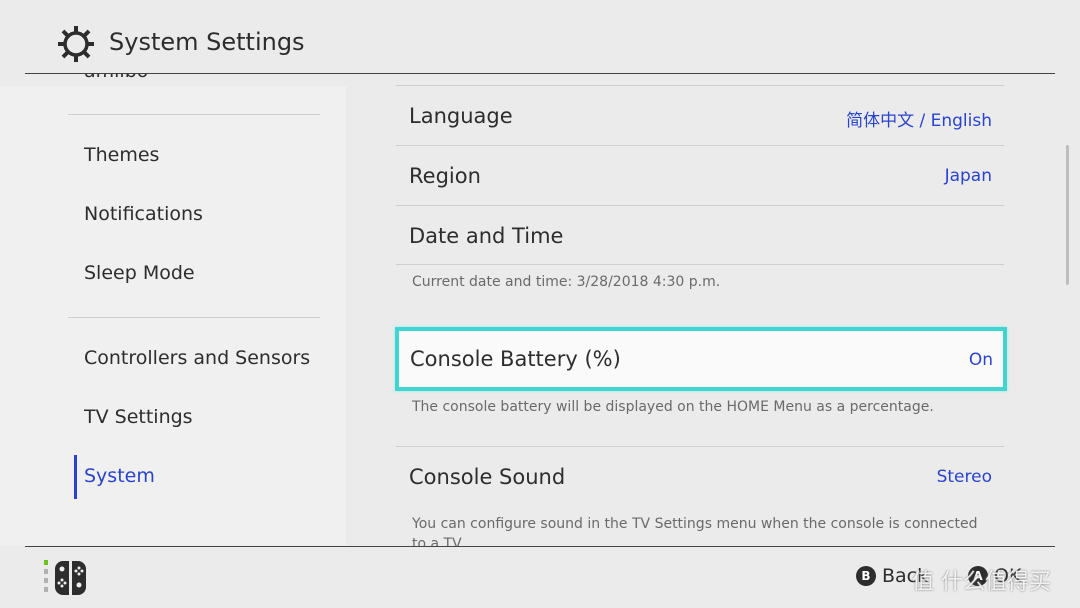 Image resolution: width=1080 pixels, height=608 pixels. Describe the element at coordinates (1067, 215) in the screenshot. I see `scrollbar` at that location.